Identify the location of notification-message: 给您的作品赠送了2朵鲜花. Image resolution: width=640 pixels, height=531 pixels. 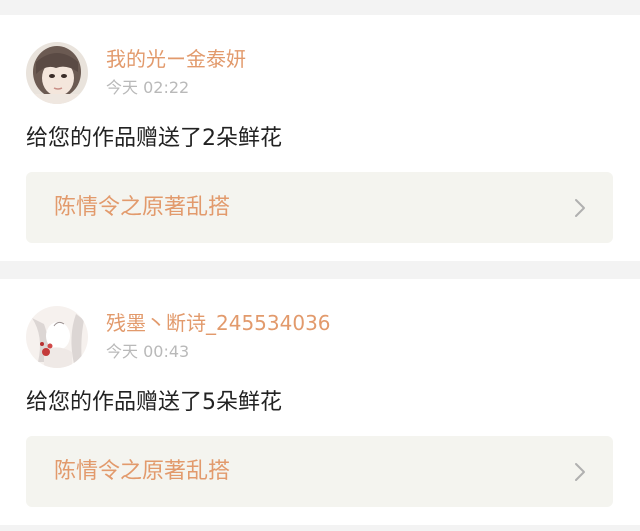
(154, 138).